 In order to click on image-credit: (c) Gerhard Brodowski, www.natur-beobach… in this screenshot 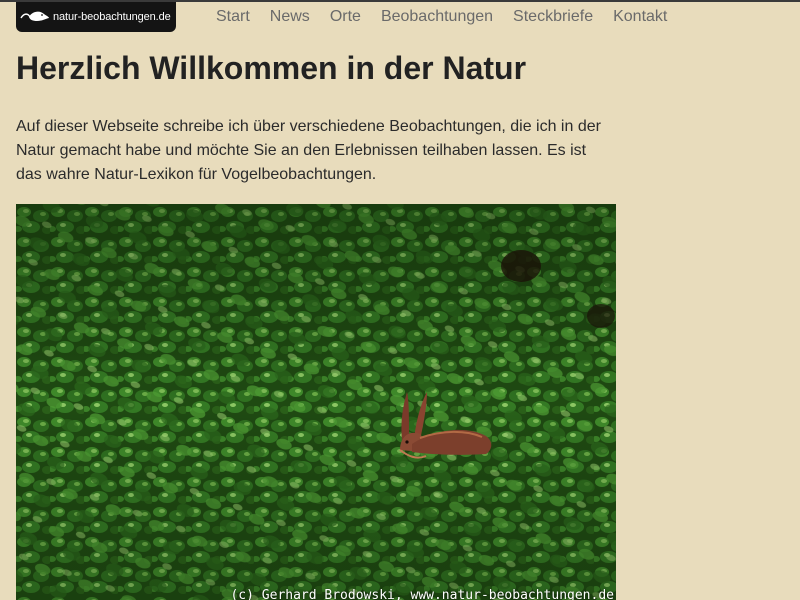, I will do `click(422, 594)`.